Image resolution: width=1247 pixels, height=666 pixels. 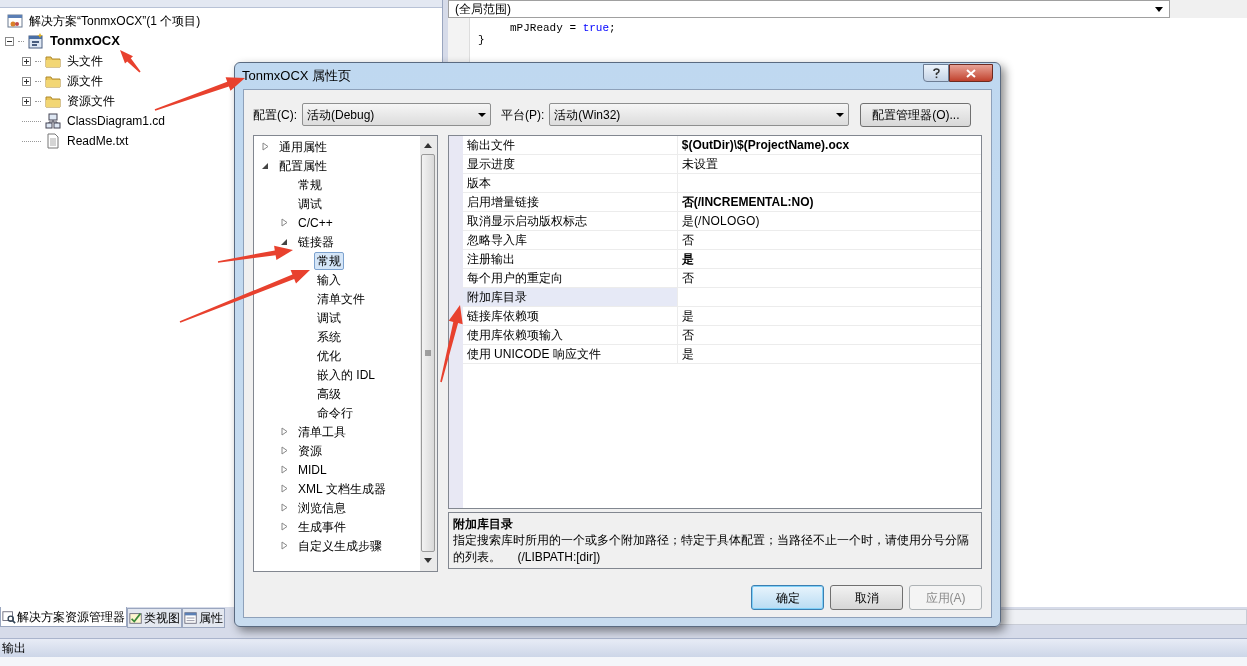 I want to click on description-title: 附加库目录, so click(x=483, y=524).